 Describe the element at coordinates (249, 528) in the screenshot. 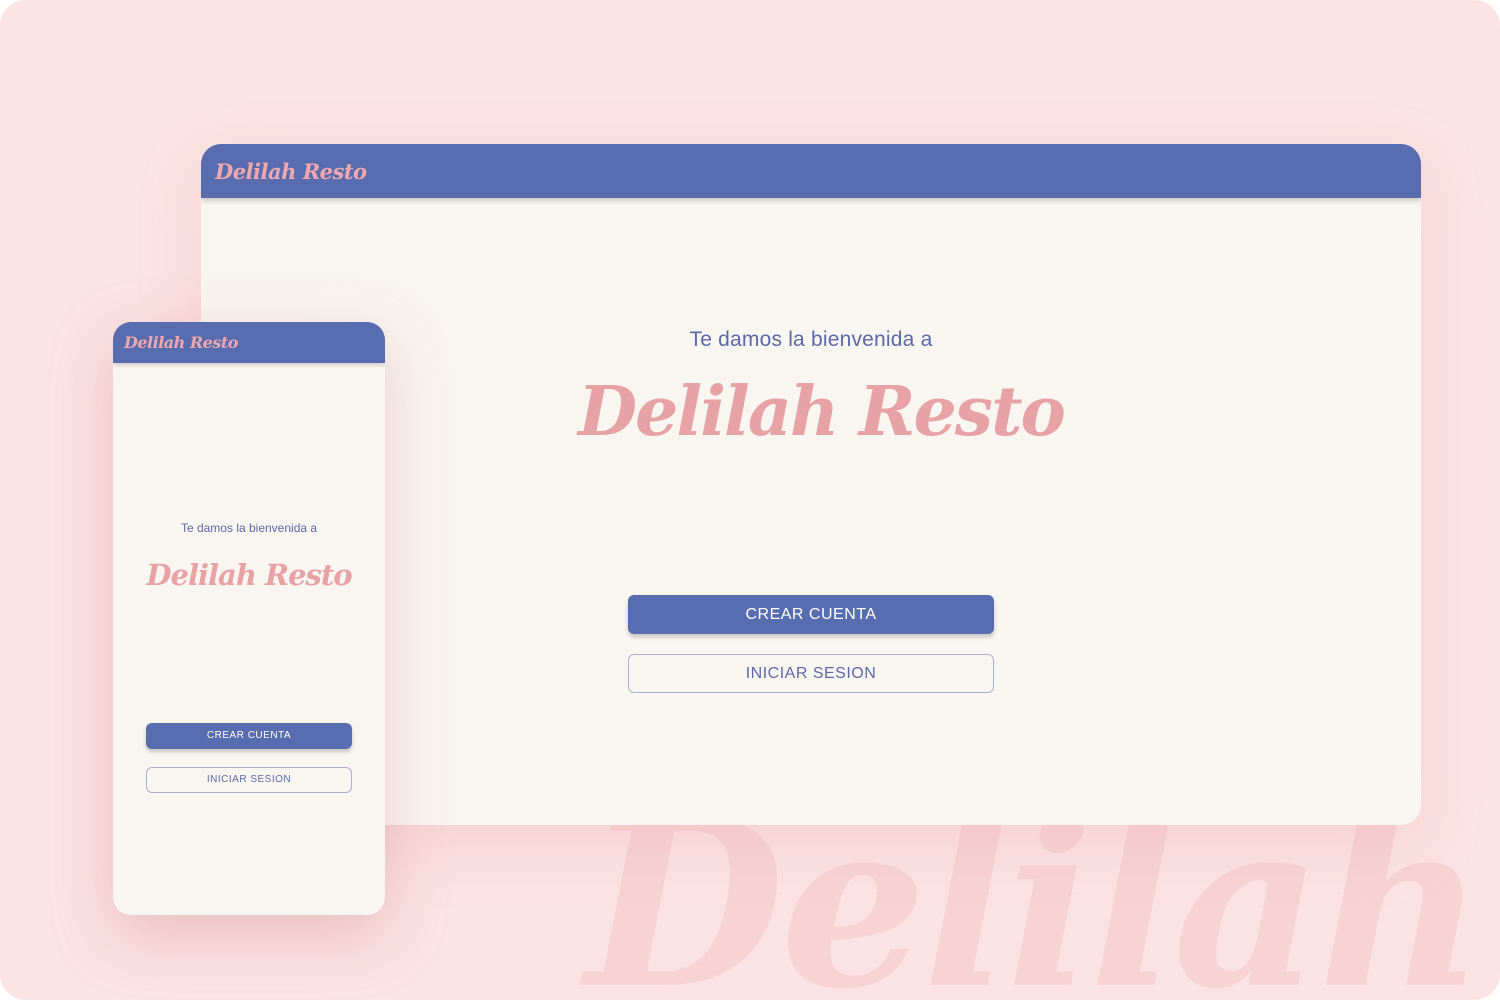

I see `mobile-welcome-text: Te damos la bienvenida a` at that location.